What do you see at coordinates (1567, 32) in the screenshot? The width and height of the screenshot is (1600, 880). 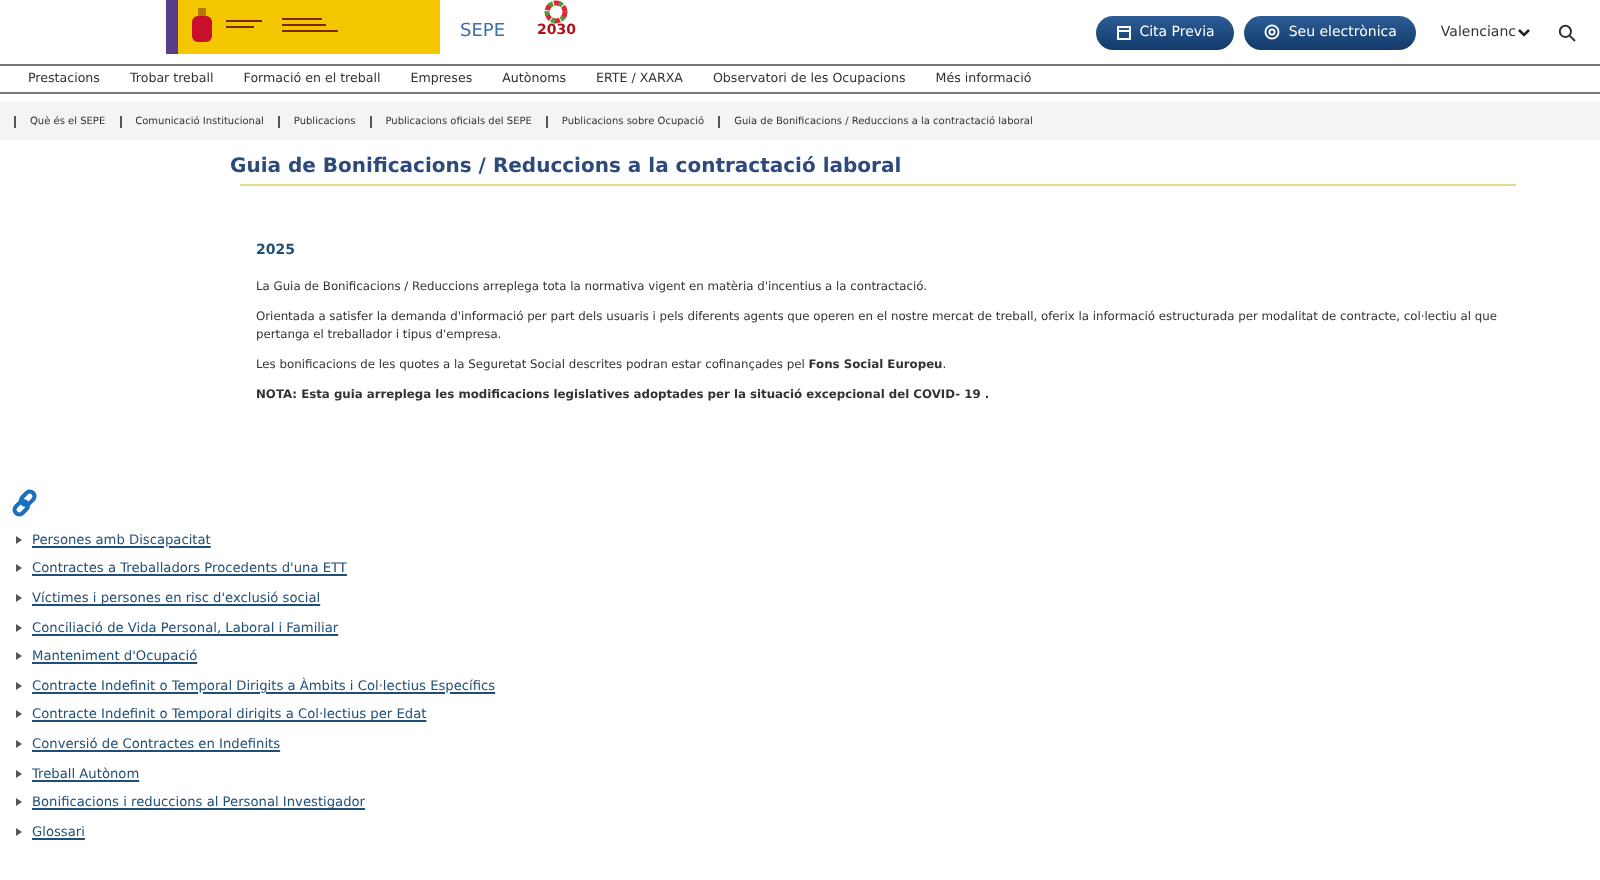 I see `search-icon` at bounding box center [1567, 32].